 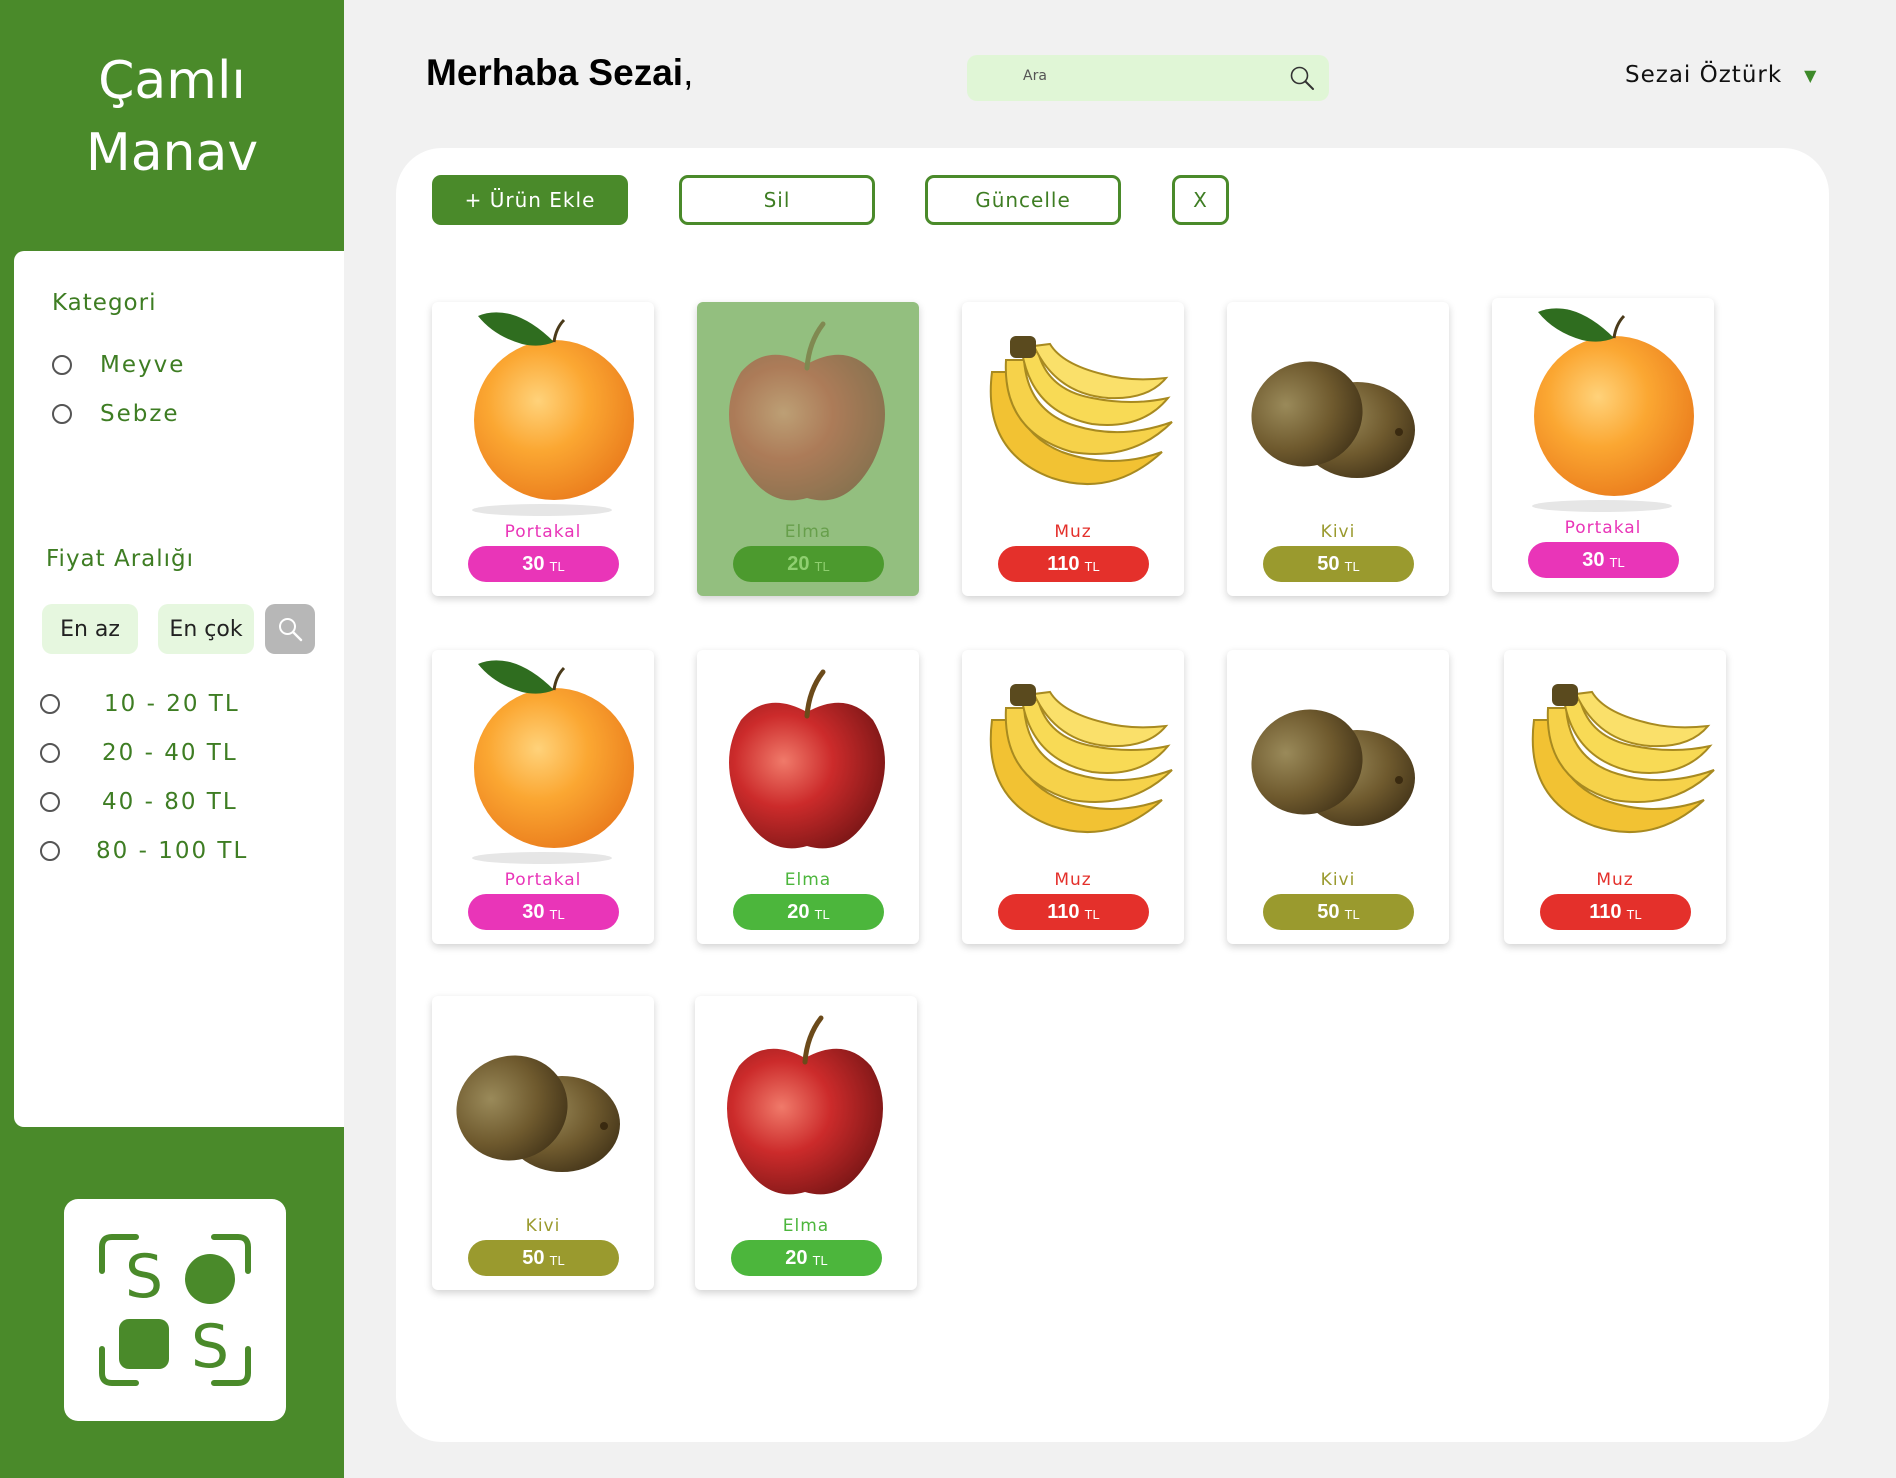 What do you see at coordinates (1200, 200) in the screenshot?
I see `close-button: X` at bounding box center [1200, 200].